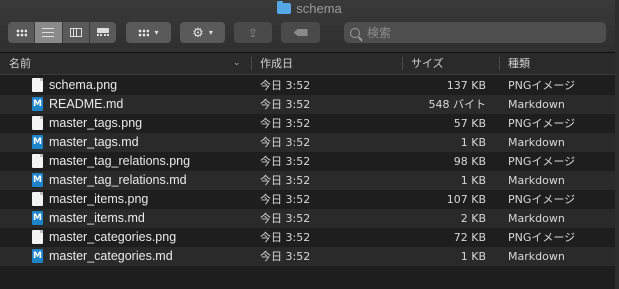 This screenshot has width=619, height=289. I want to click on file-name: master_categories.png, so click(113, 237).